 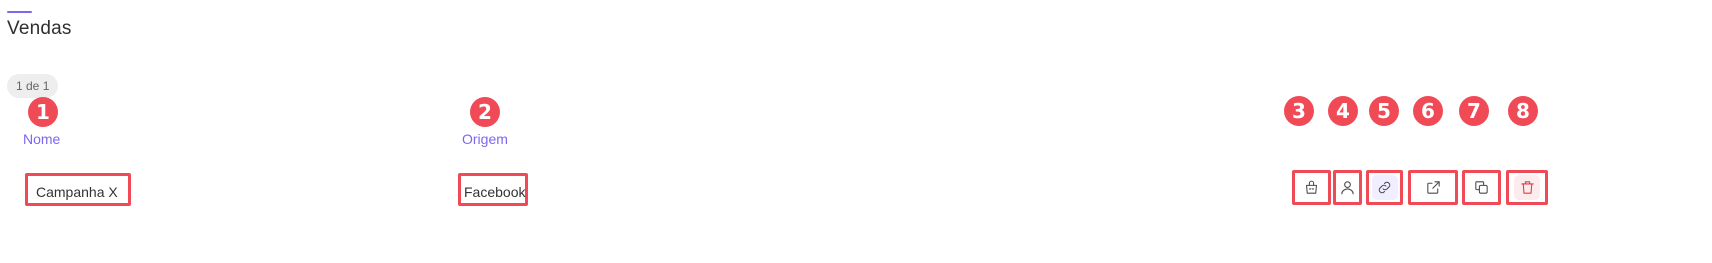 What do you see at coordinates (1474, 111) in the screenshot?
I see `callout-marker-7: 7` at bounding box center [1474, 111].